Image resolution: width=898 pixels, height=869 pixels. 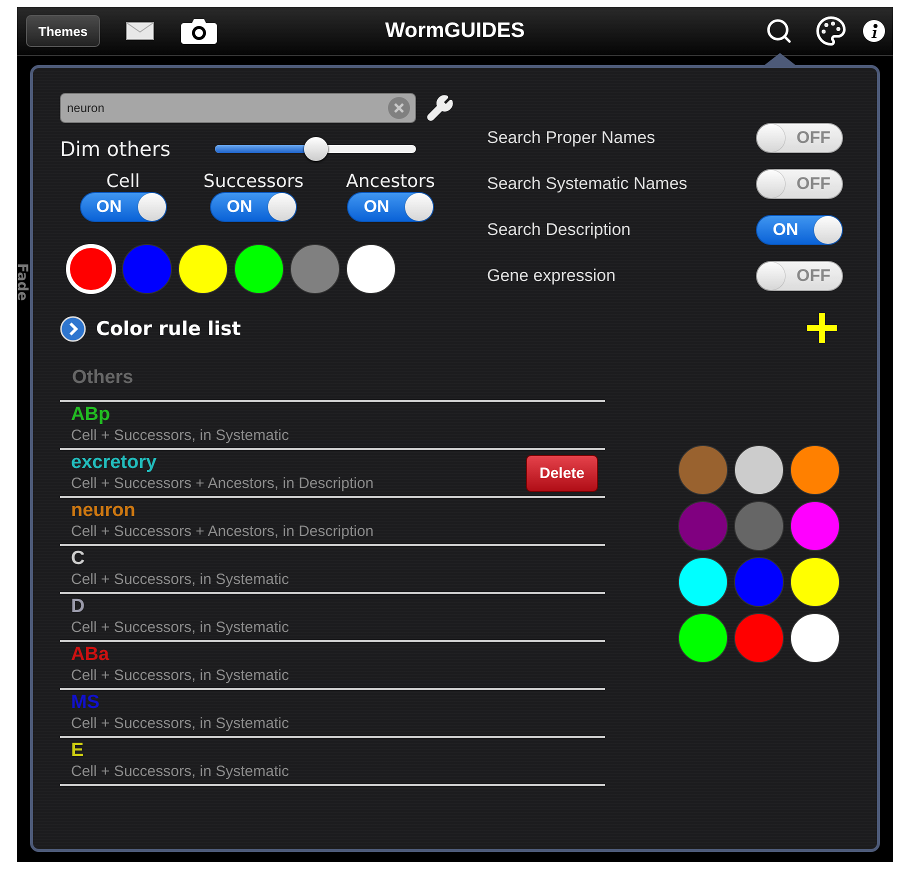 I want to click on search-icon, so click(x=779, y=31).